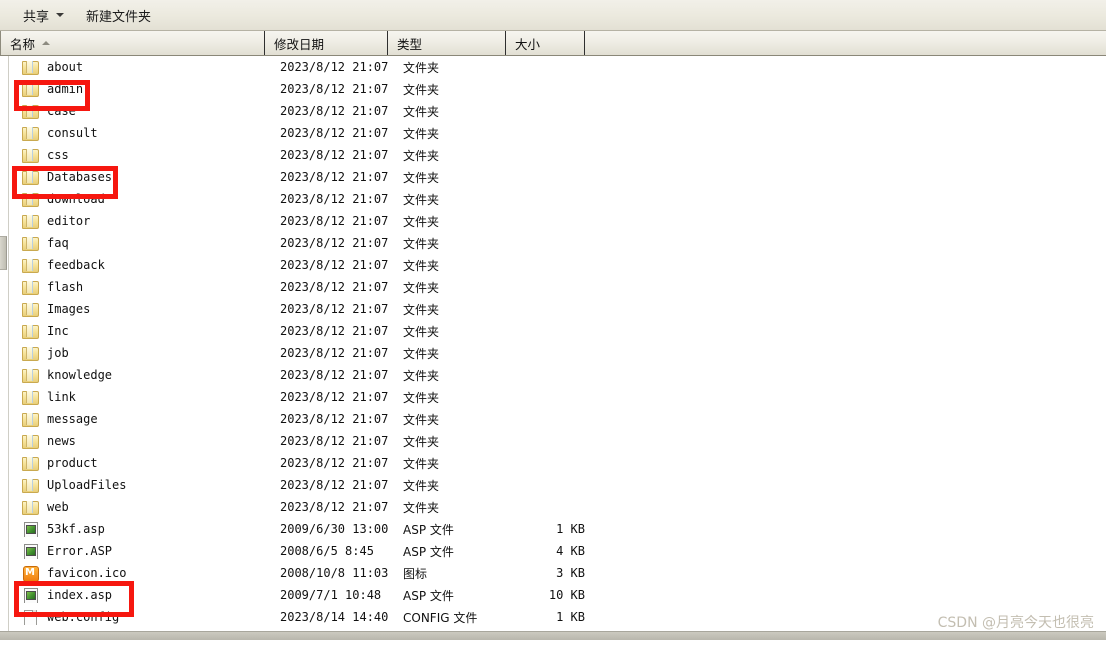  Describe the element at coordinates (545, 43) in the screenshot. I see `column-header-size: 大小` at that location.